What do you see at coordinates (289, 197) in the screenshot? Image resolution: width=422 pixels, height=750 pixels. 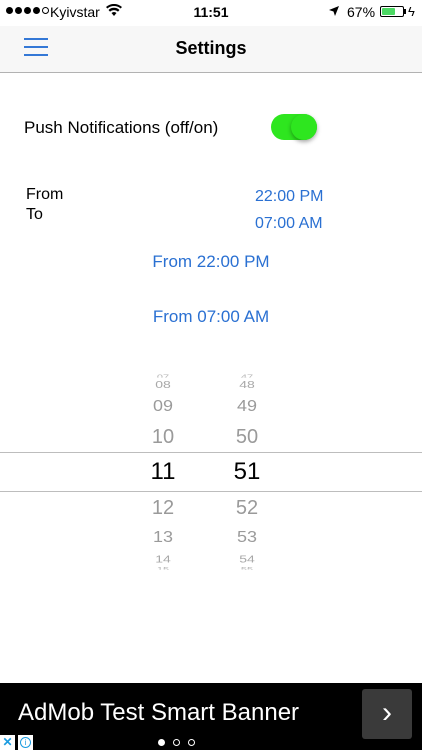 I see `from-time-value: 22:00 PM` at bounding box center [289, 197].